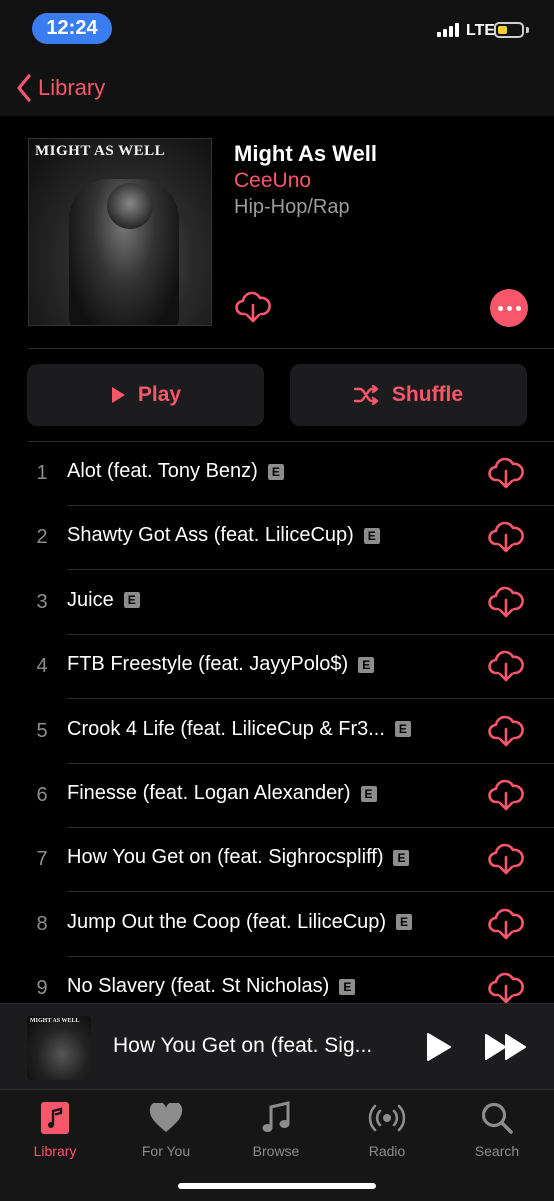  I want to click on mini-player-artwork: MIGHT AS WELL, so click(59, 1048).